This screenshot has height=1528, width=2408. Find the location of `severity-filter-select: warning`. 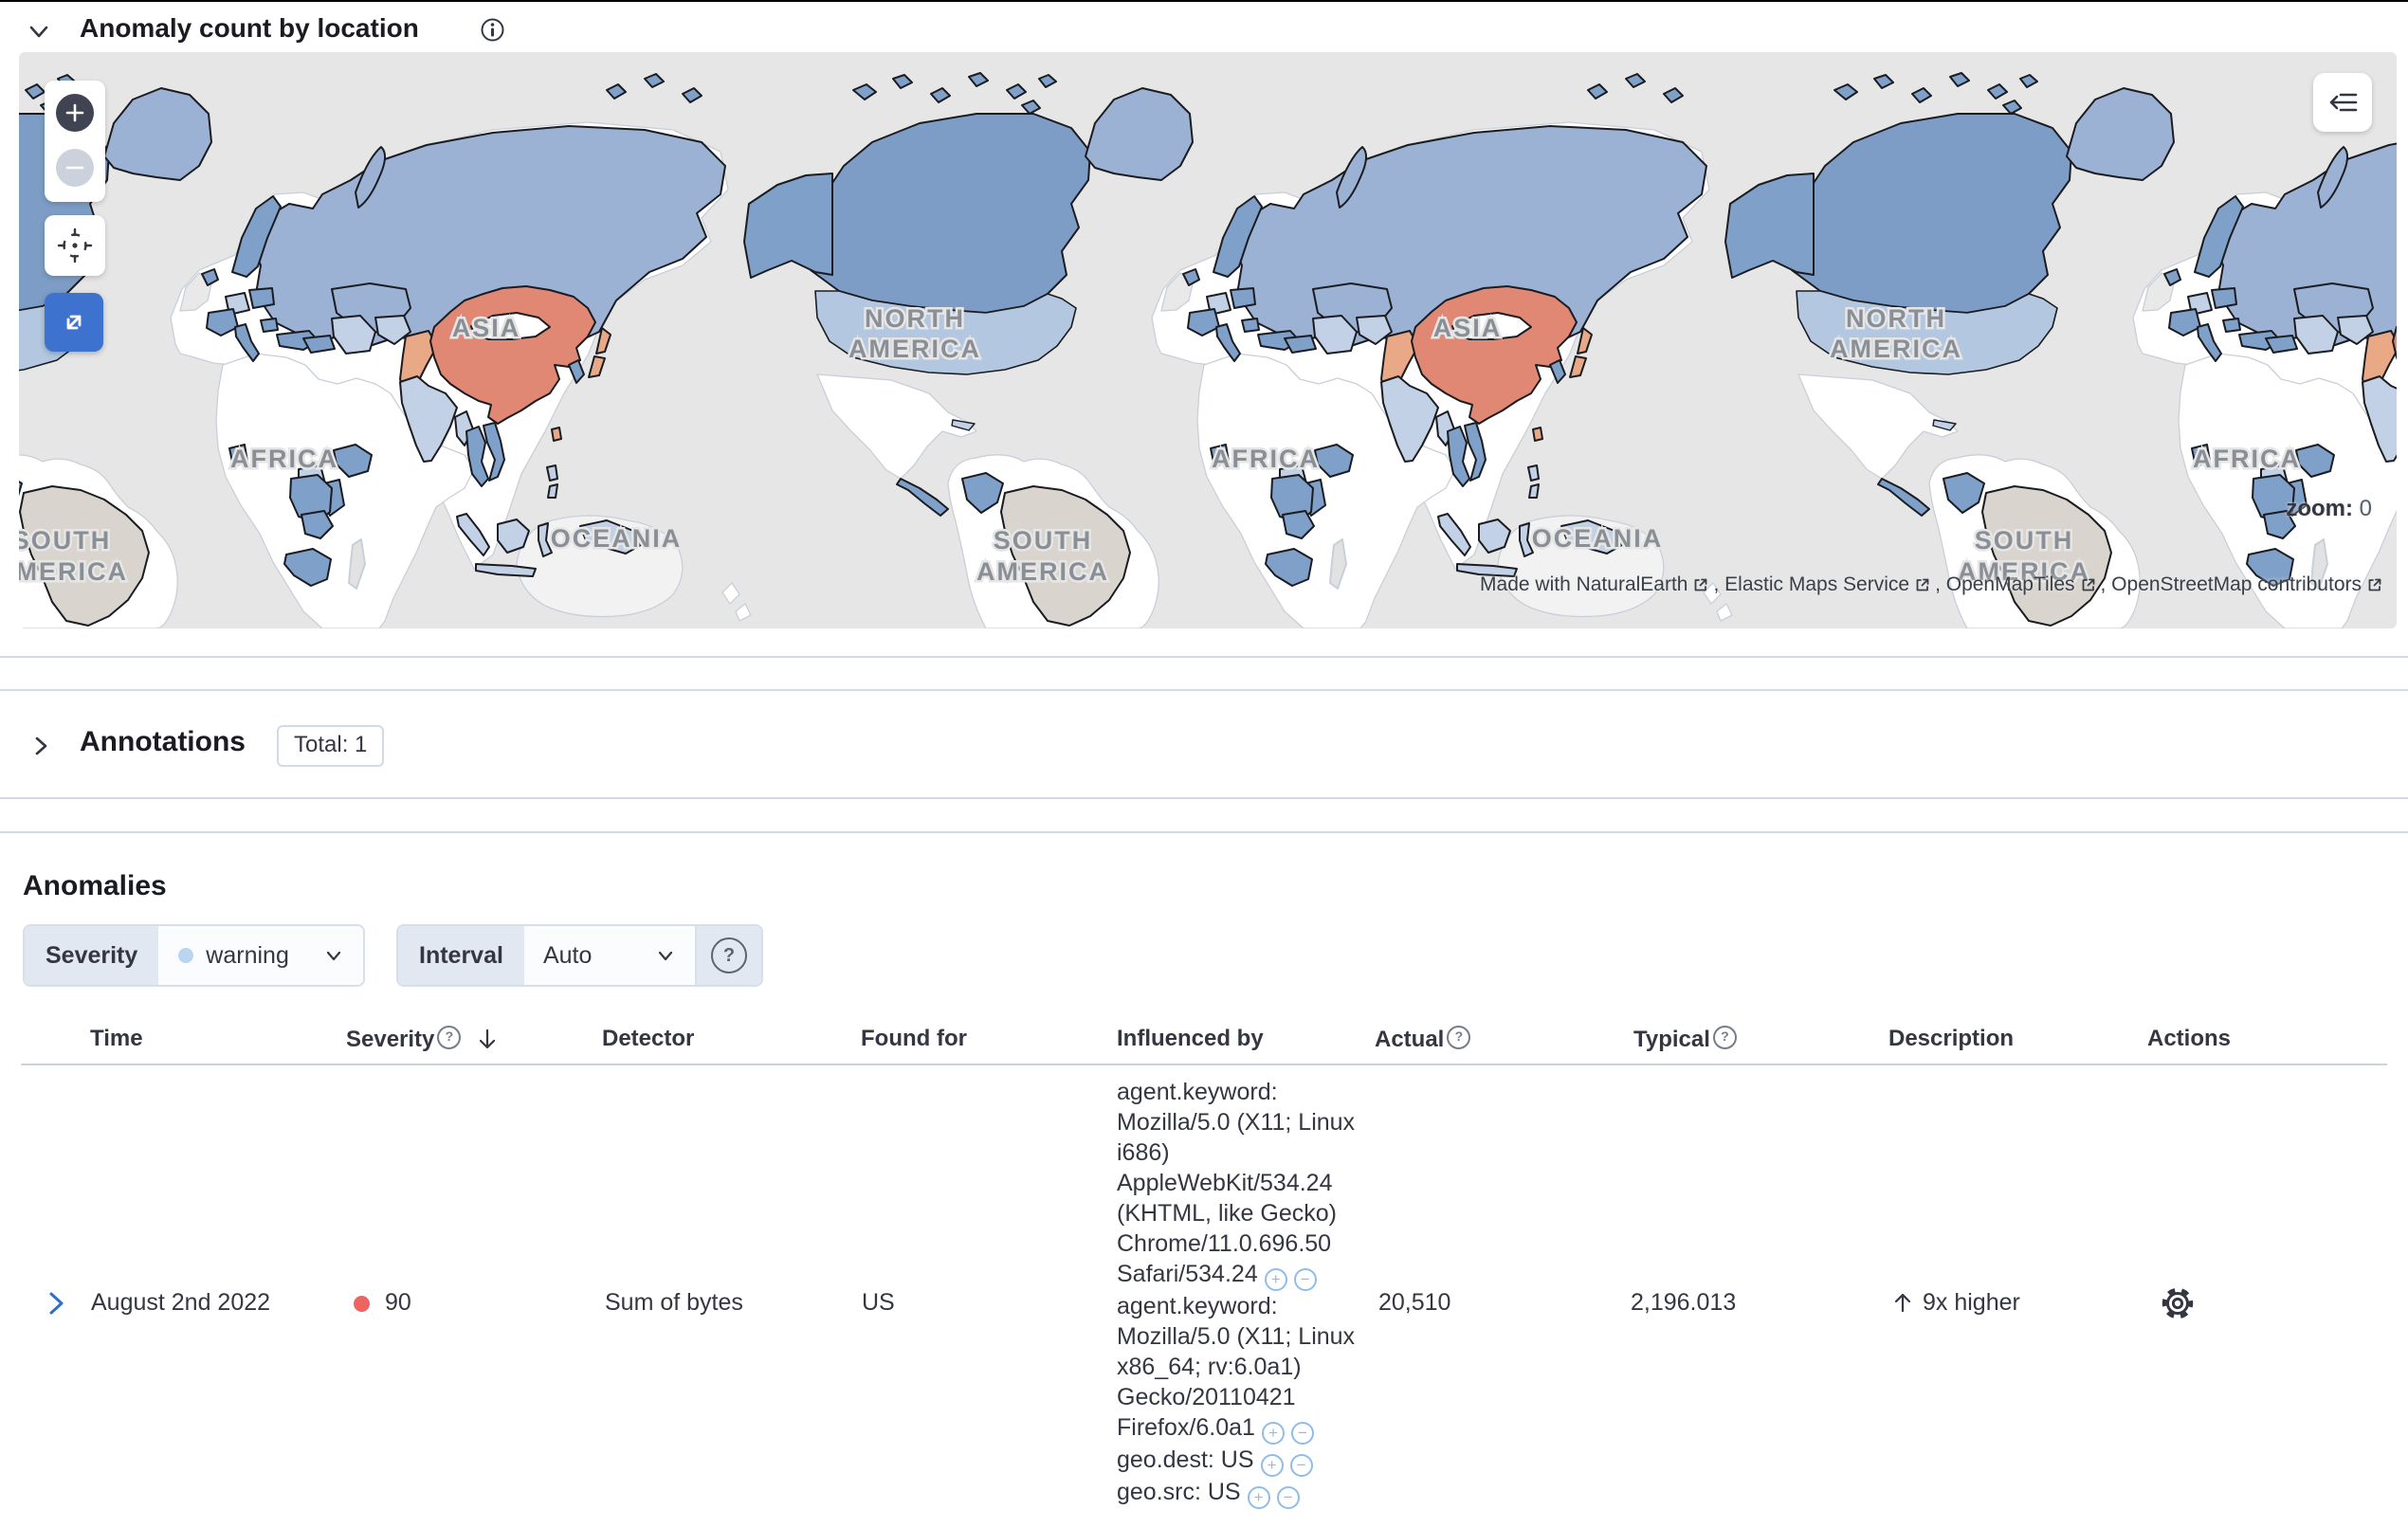

severity-filter-select: warning is located at coordinates (261, 955).